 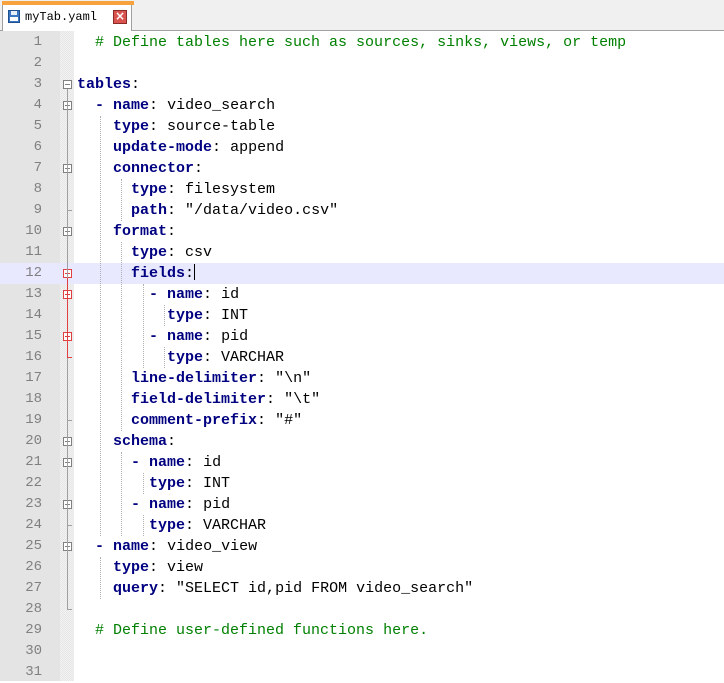 What do you see at coordinates (33, 252) in the screenshot?
I see `line-number: 11` at bounding box center [33, 252].